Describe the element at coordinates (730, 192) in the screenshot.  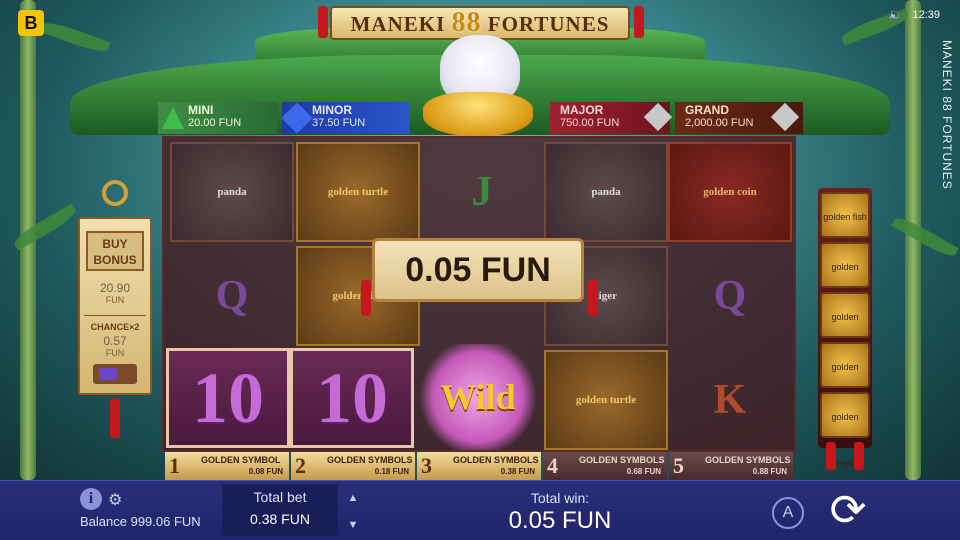
I see `symbol-golden-coin: golden coin` at that location.